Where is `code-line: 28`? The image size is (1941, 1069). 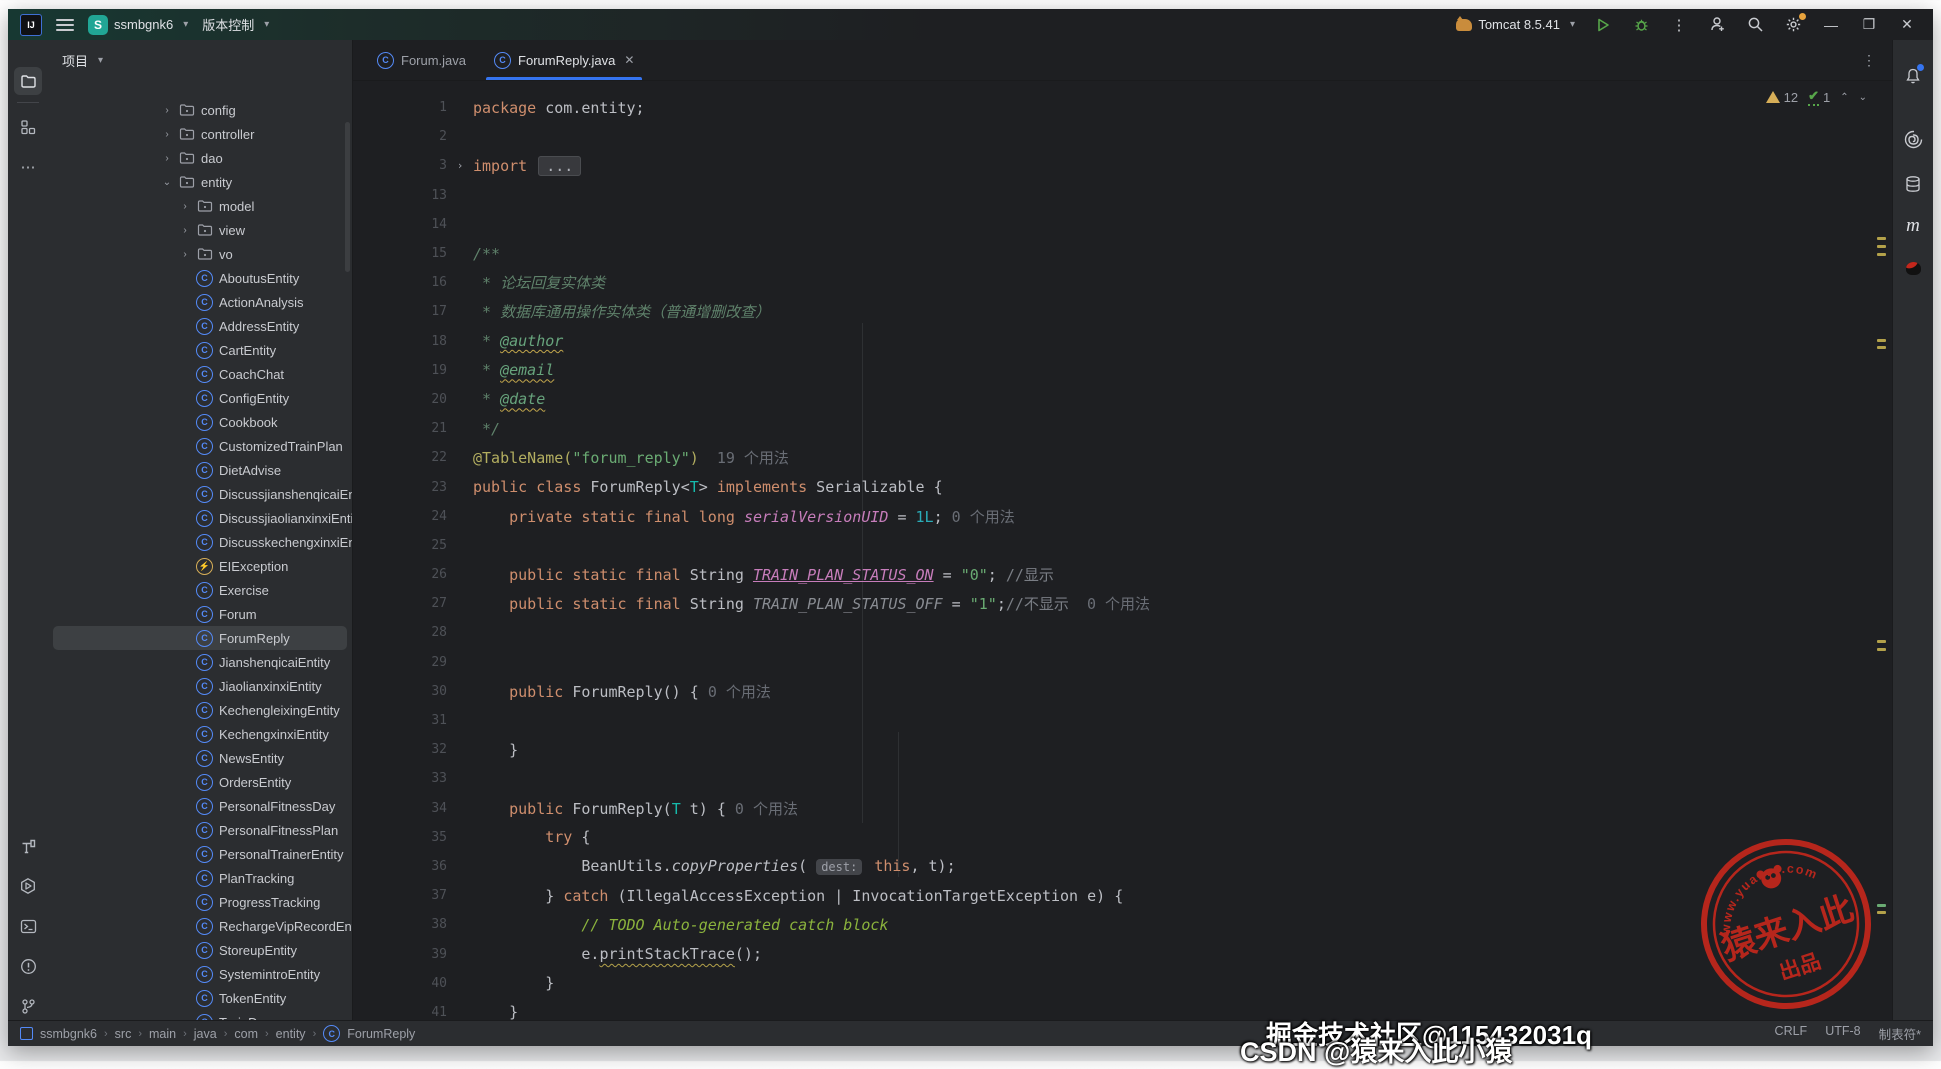
code-line: 28 is located at coordinates (1123, 632).